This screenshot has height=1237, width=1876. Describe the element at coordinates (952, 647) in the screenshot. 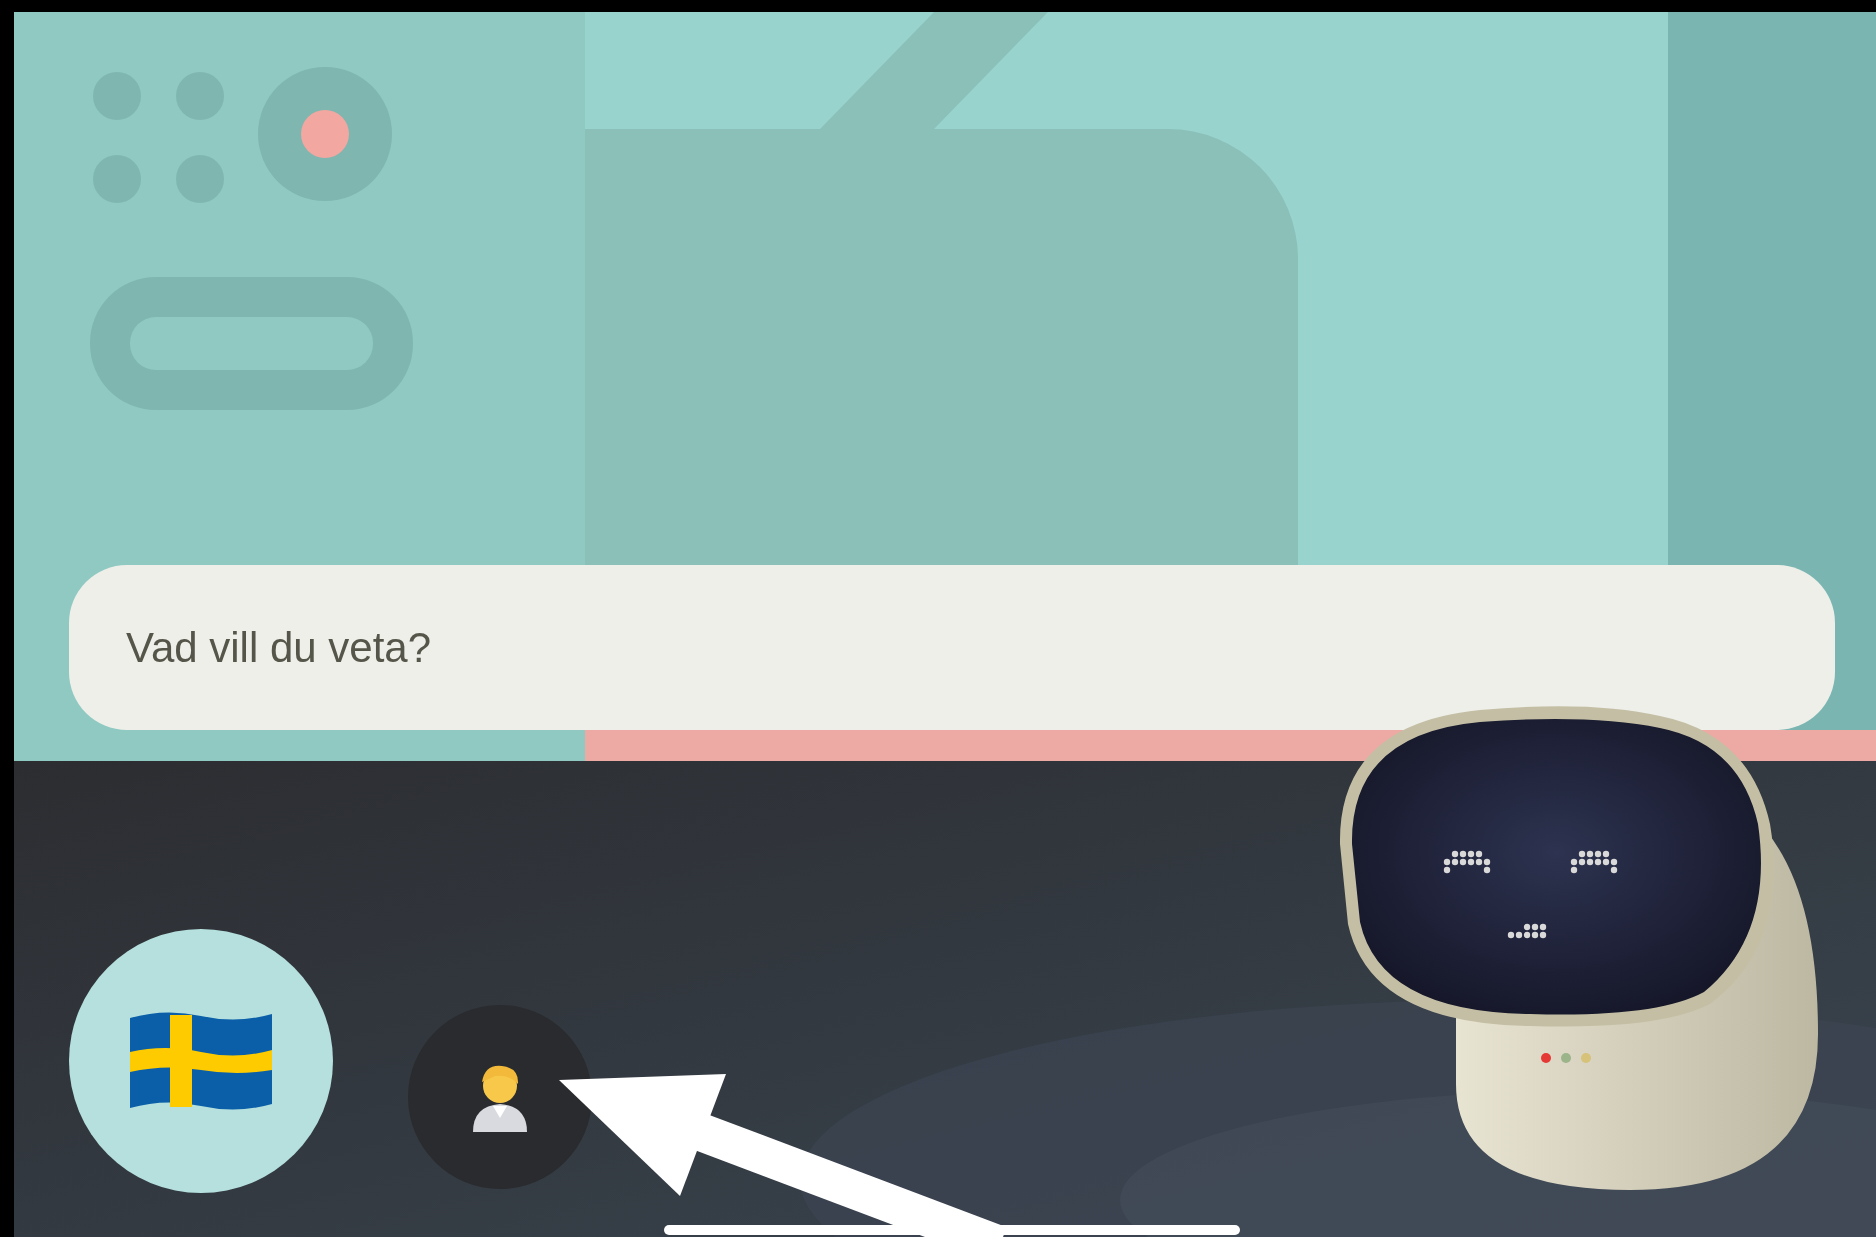

I see `question-input-field: Vad vill du veta?` at that location.